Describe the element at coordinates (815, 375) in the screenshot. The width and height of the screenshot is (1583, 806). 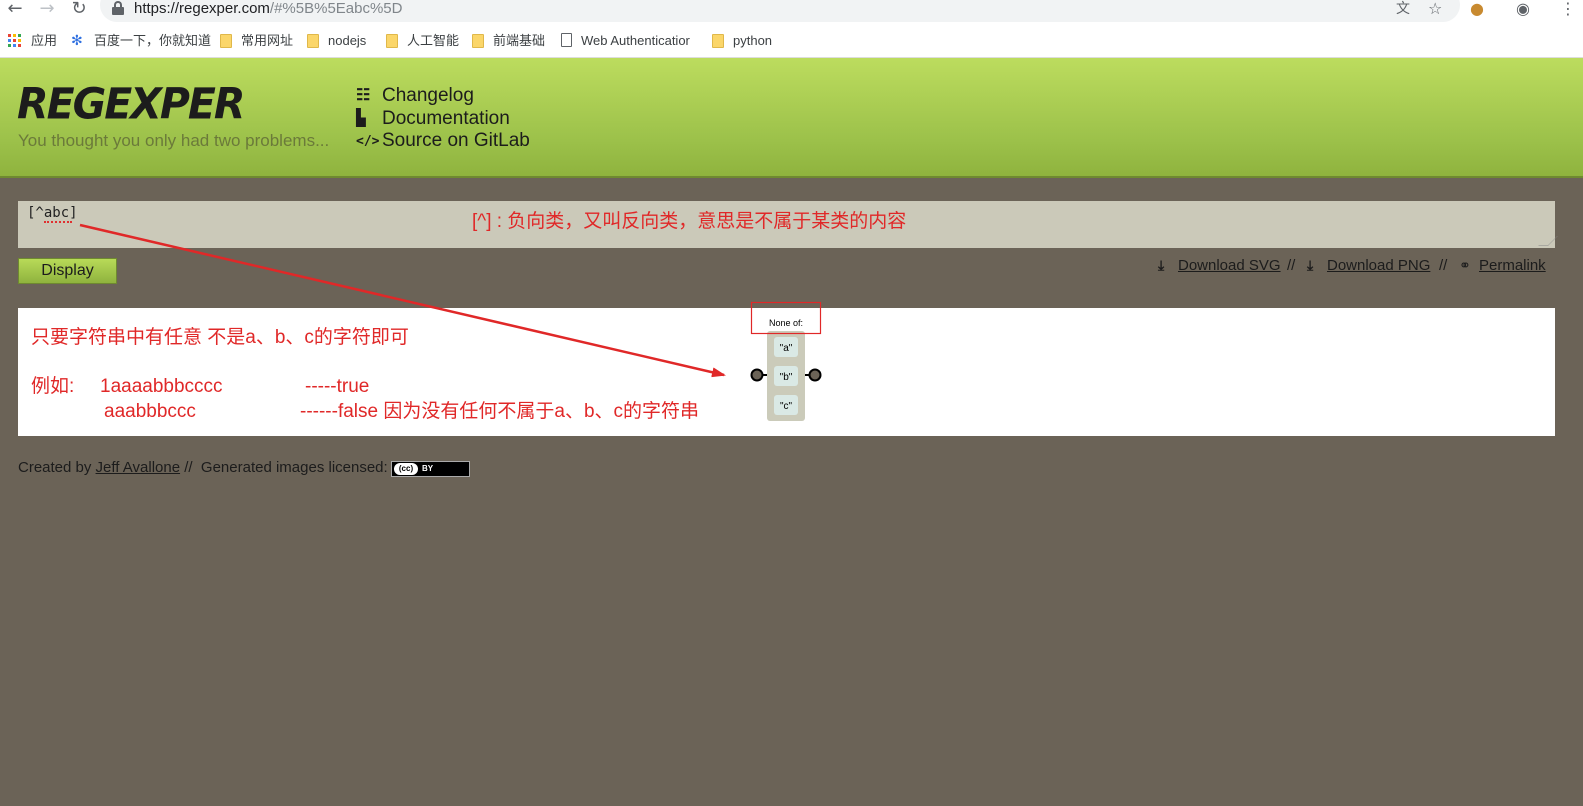
I see `diagram-end-node` at that location.